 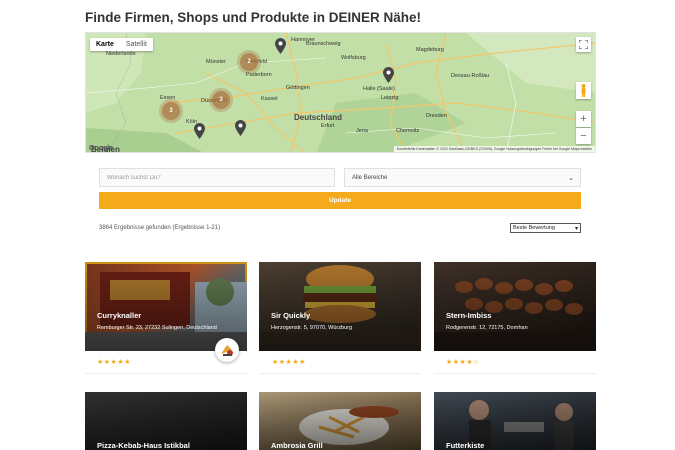 What do you see at coordinates (328, 126) in the screenshot?
I see `map-label-erfurt: Erfurt` at bounding box center [328, 126].